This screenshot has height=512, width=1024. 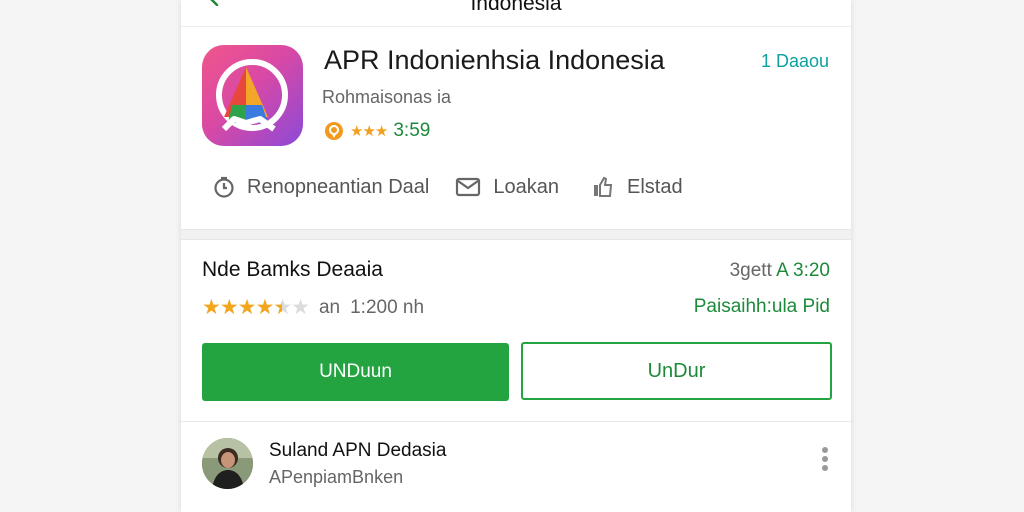 I want to click on download-meta-value: A 3:20, so click(x=803, y=270).